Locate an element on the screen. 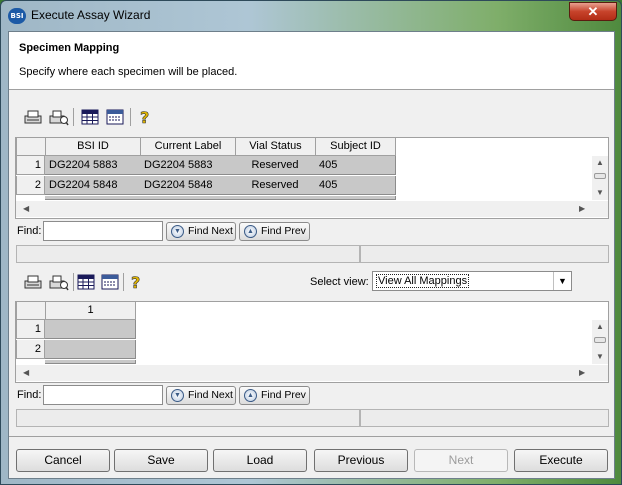 This screenshot has height=485, width=622. title-bar: BSI Execute Assay Wizard ✕ is located at coordinates (311, 16).